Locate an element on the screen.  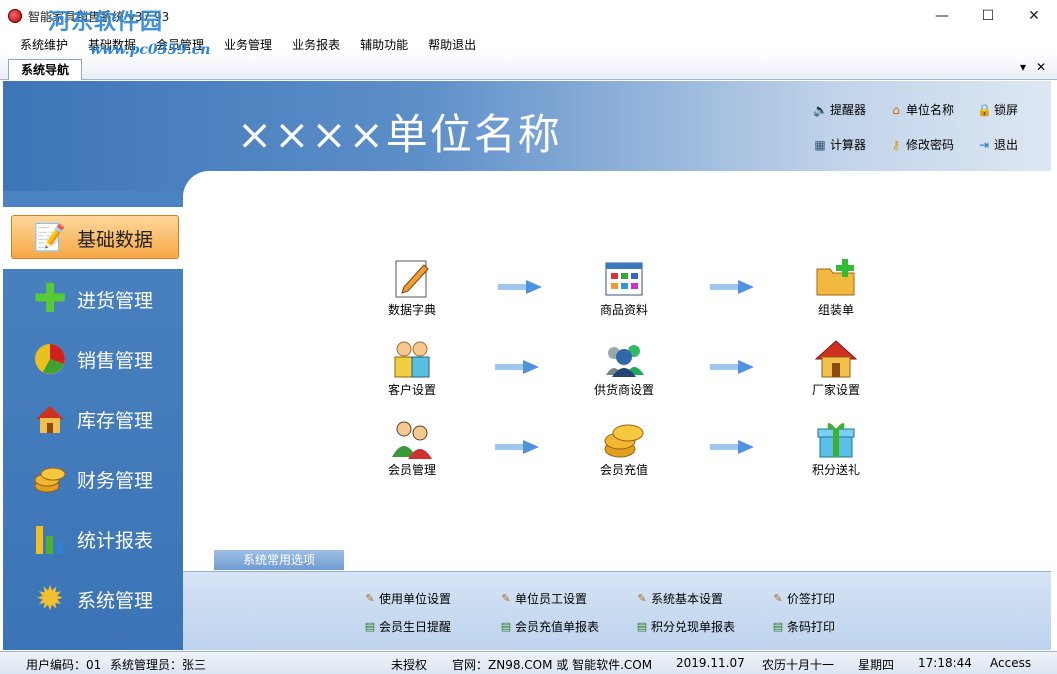
sidebar-item-system: ✹ 系统管理 is located at coordinates (93, 599).